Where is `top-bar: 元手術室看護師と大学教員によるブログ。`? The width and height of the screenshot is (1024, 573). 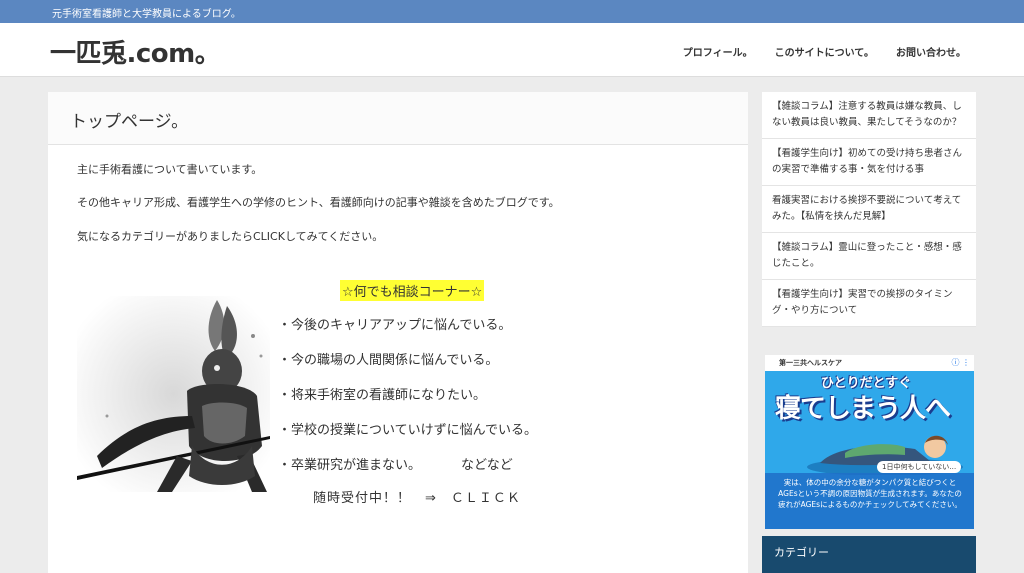
top-bar: 元手術室看護師と大学教員によるブログ。 is located at coordinates (512, 11).